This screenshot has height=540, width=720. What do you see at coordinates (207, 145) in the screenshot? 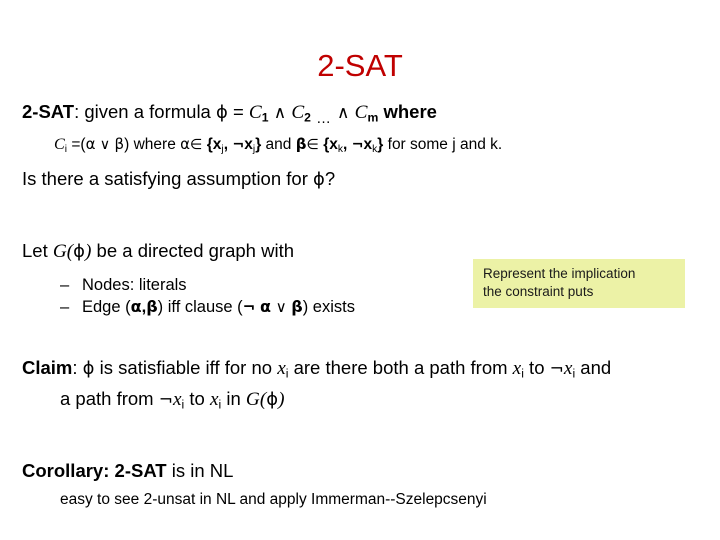
I see `set1-open: {` at bounding box center [207, 145].